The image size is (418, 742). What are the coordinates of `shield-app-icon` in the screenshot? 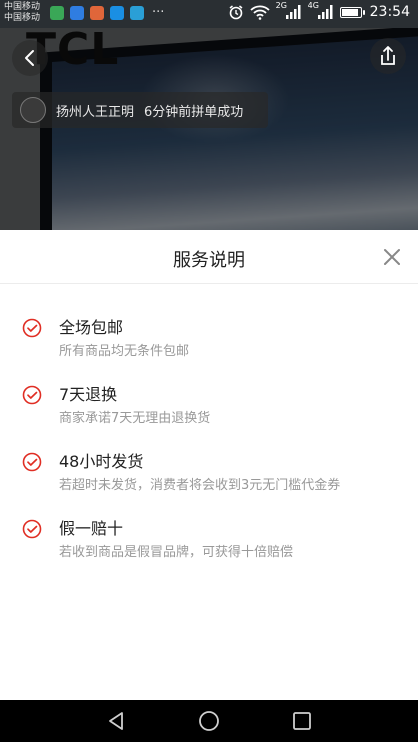 It's located at (77, 13).